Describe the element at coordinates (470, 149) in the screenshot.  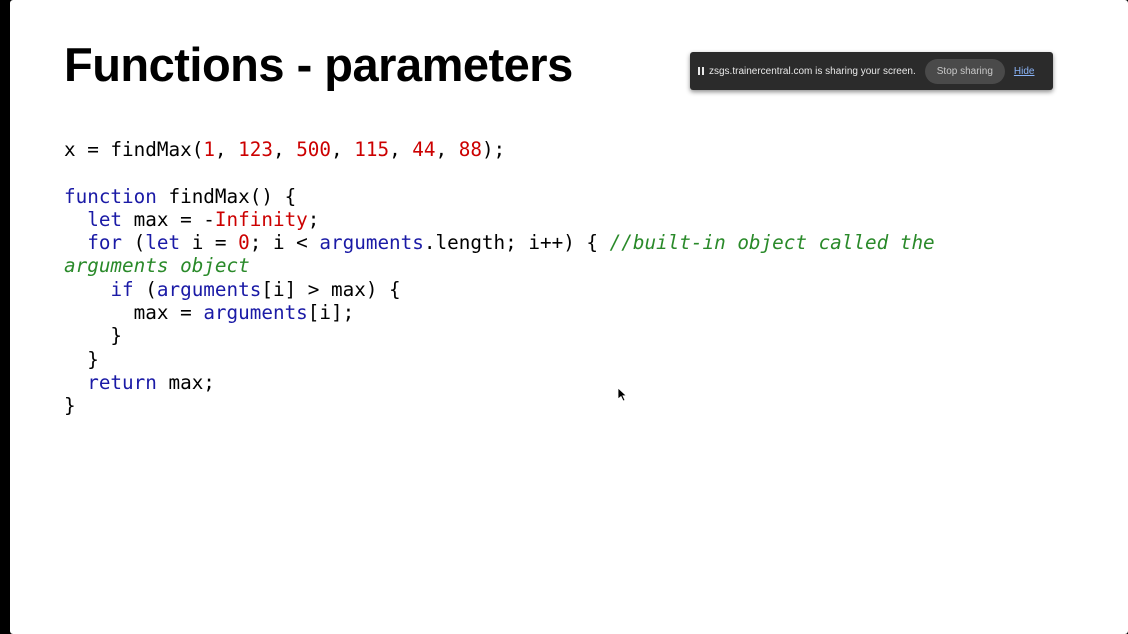
I see `code-number: 88` at that location.